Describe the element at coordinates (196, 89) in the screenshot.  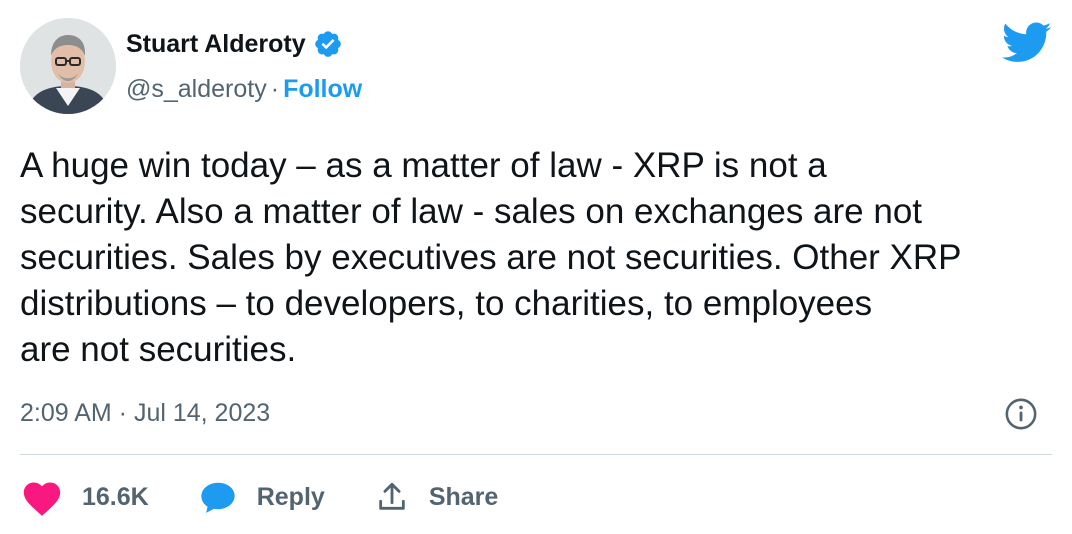
I see `author-handle: @s_alderoty` at that location.